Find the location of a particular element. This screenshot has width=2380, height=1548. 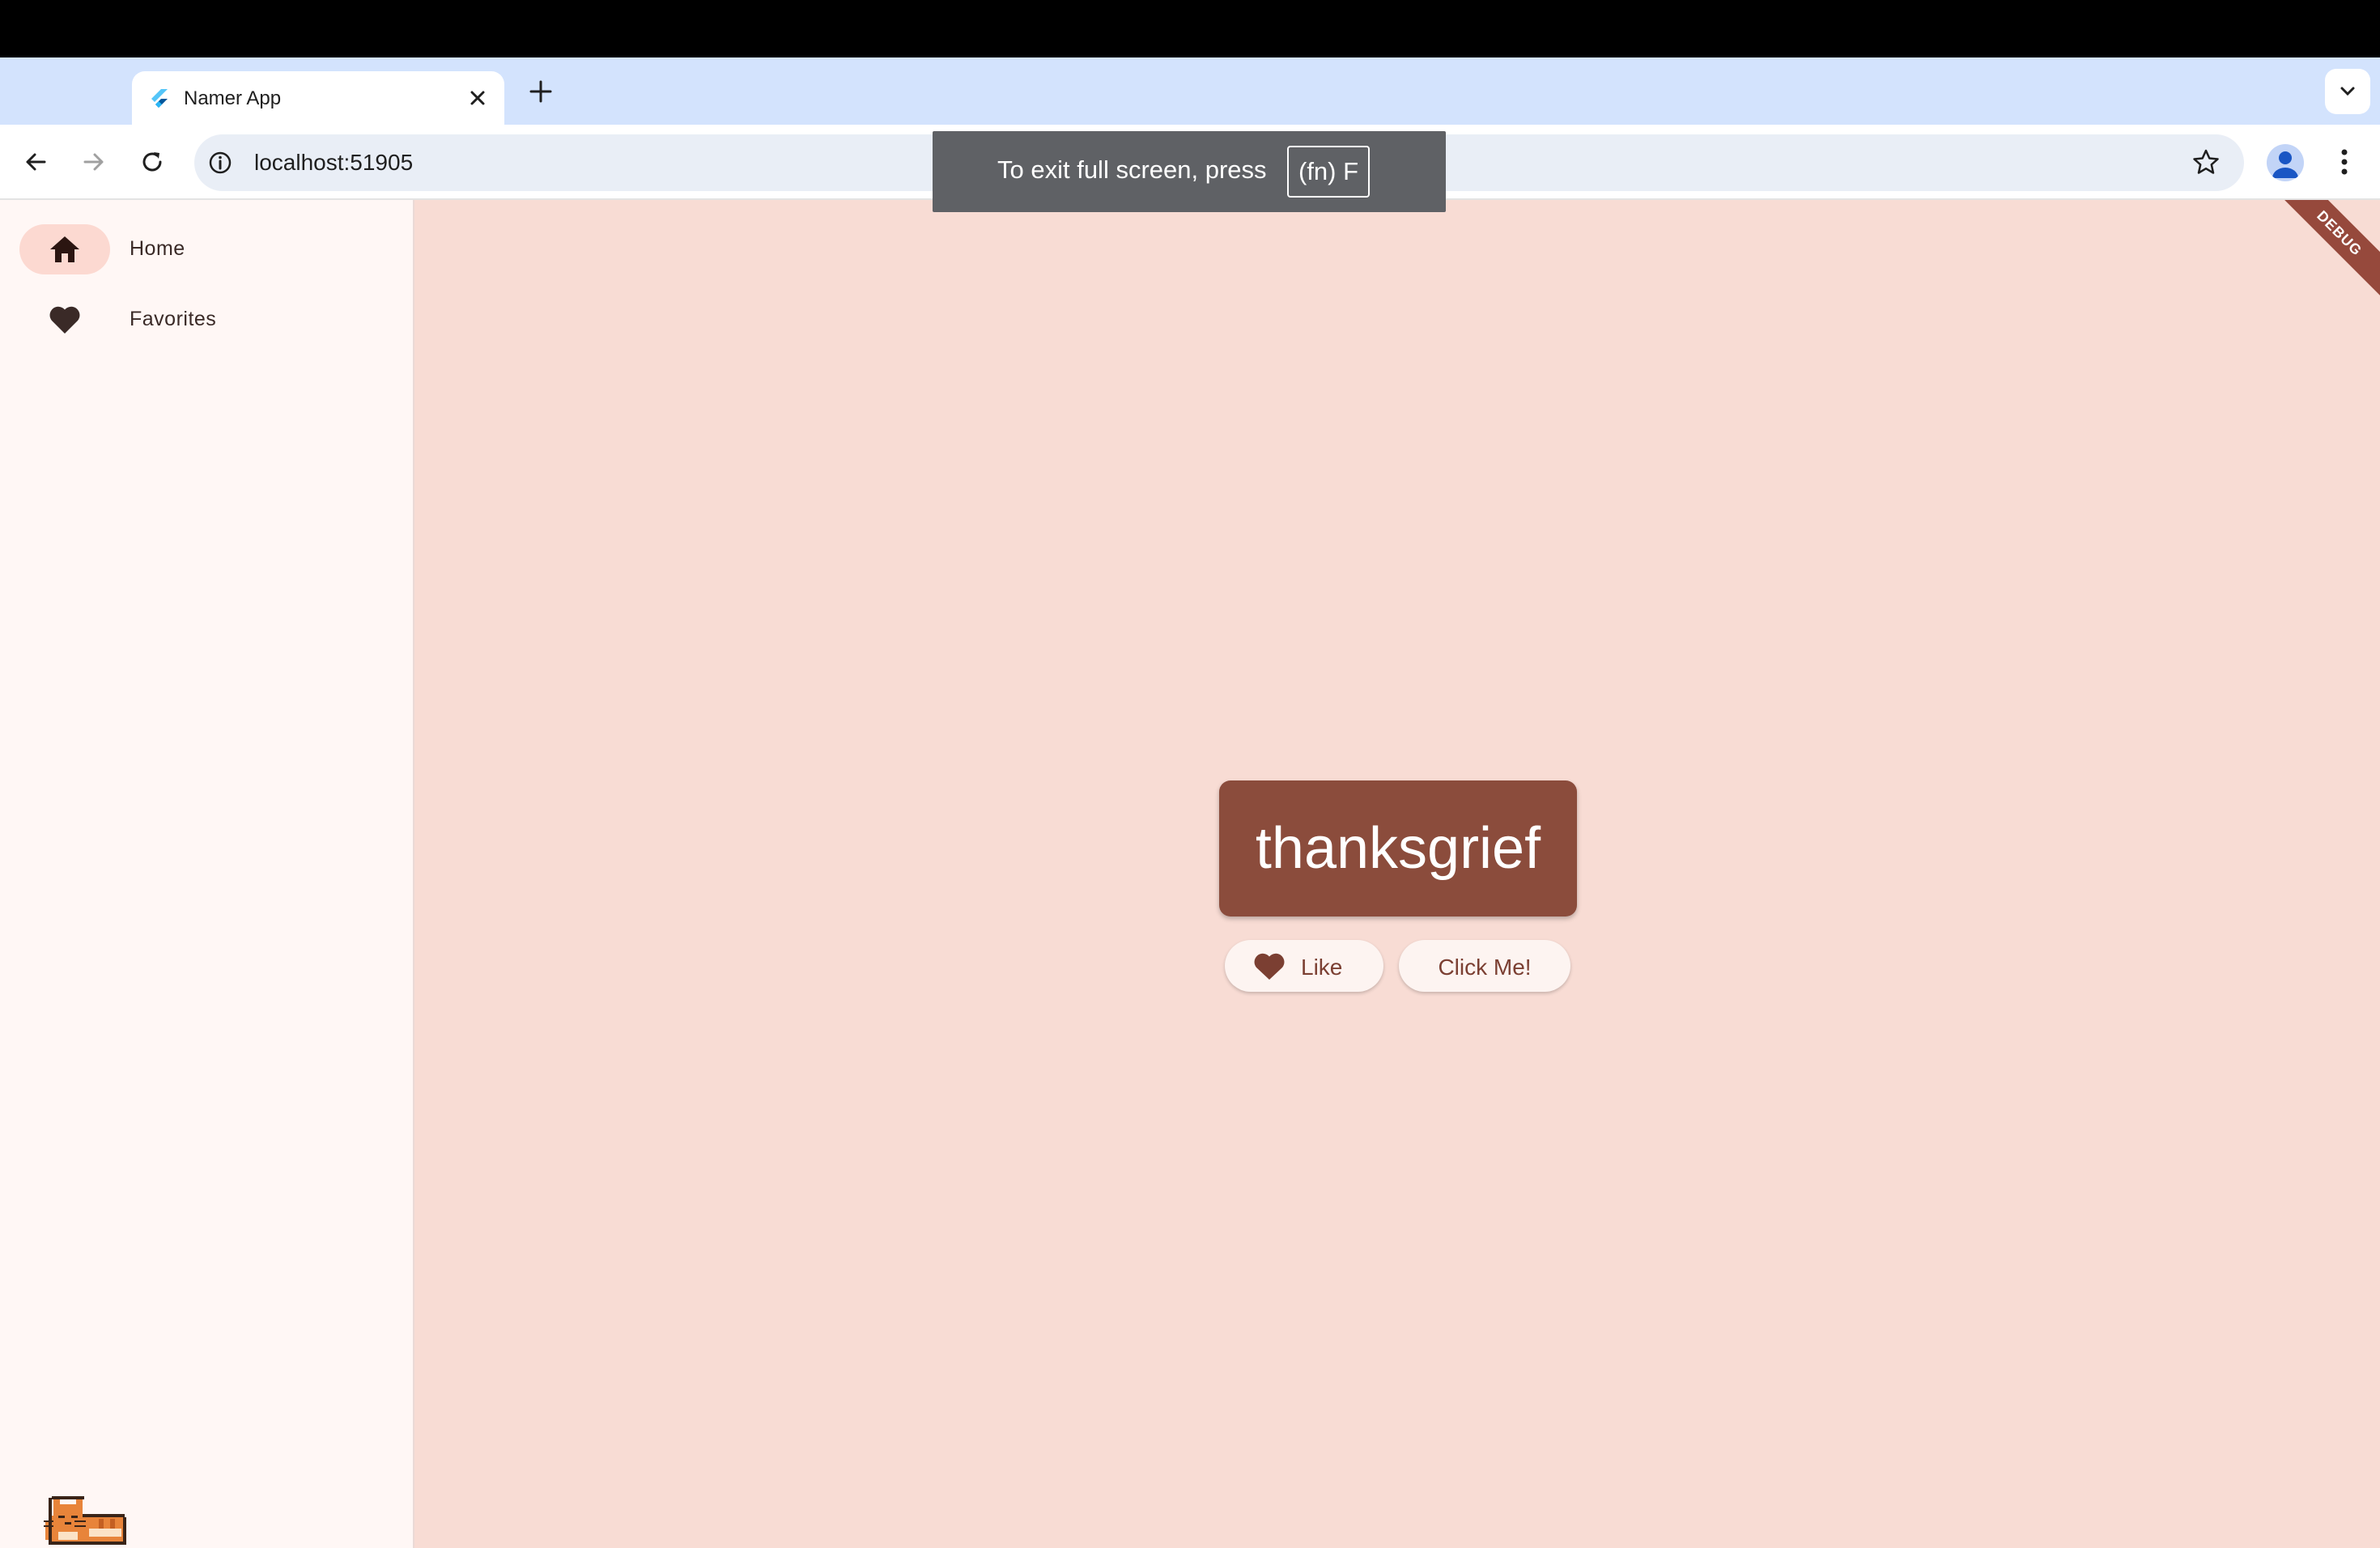

nav-item-favorites: Favorites is located at coordinates (206, 319).